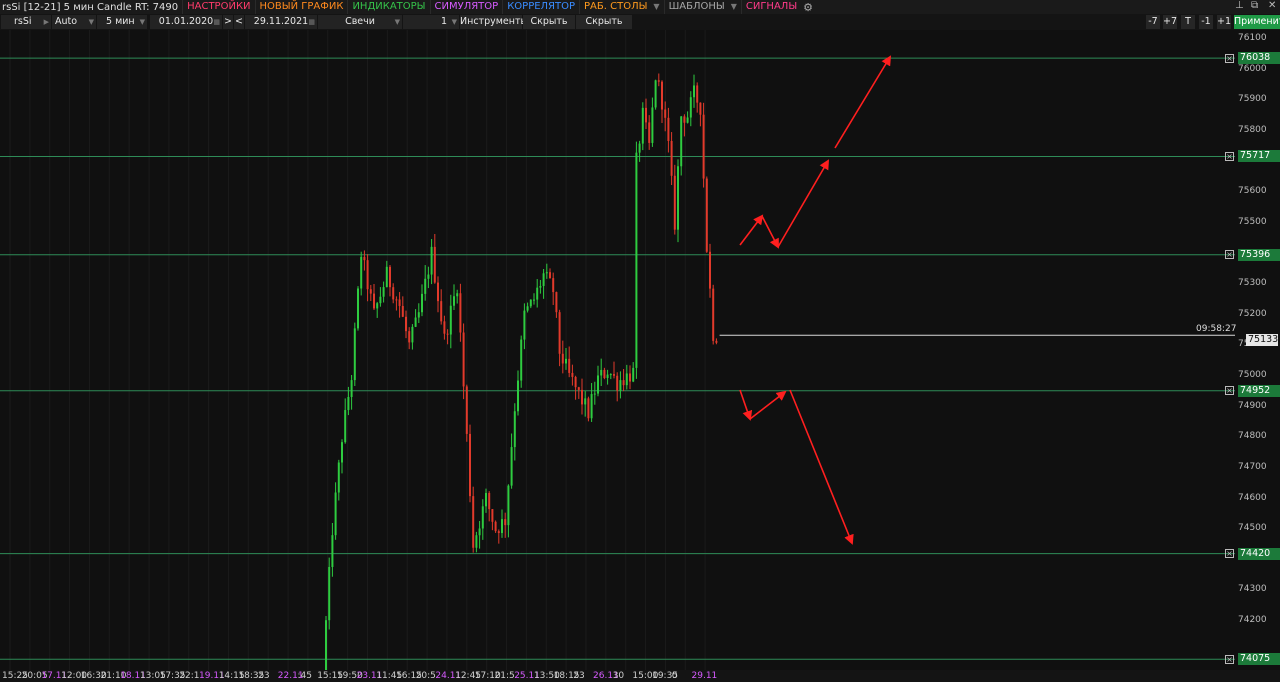 Image resolution: width=1280 pixels, height=682 pixels. I want to click on count-field: 1 ▼, so click(431, 22).